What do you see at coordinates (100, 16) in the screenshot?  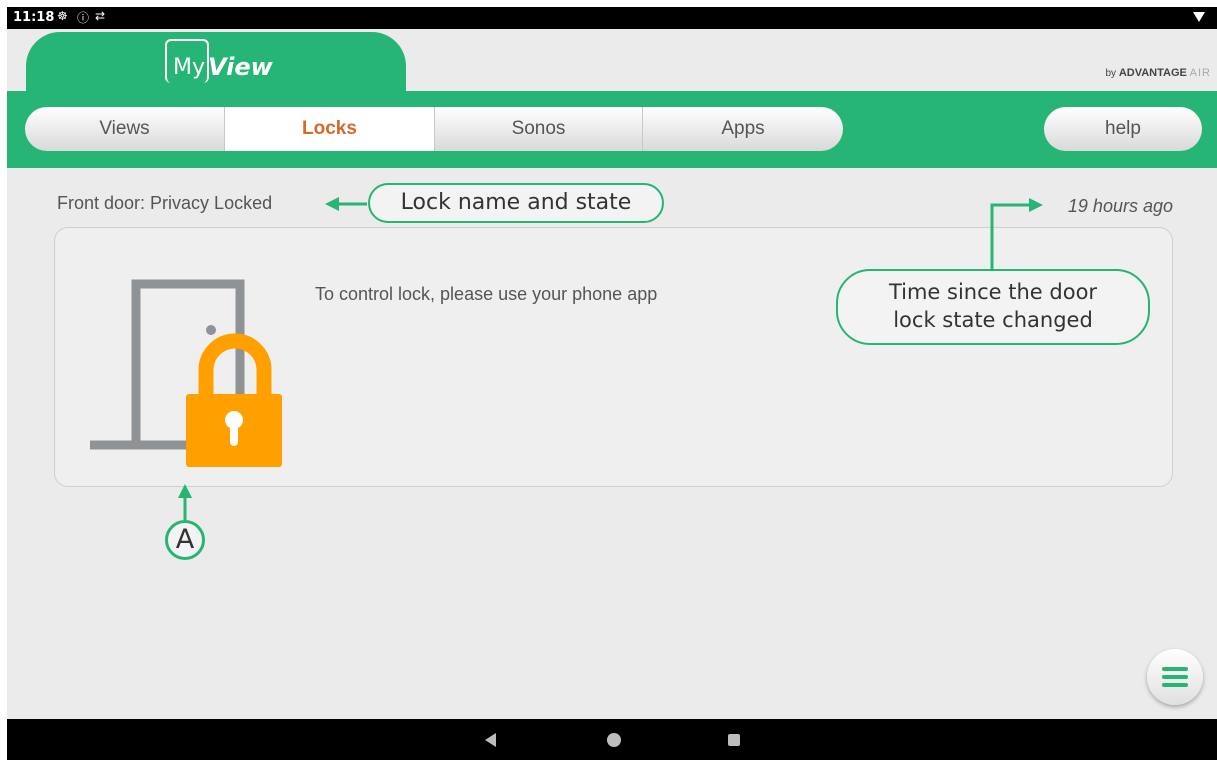 I see `sync-icon: ⇄` at bounding box center [100, 16].